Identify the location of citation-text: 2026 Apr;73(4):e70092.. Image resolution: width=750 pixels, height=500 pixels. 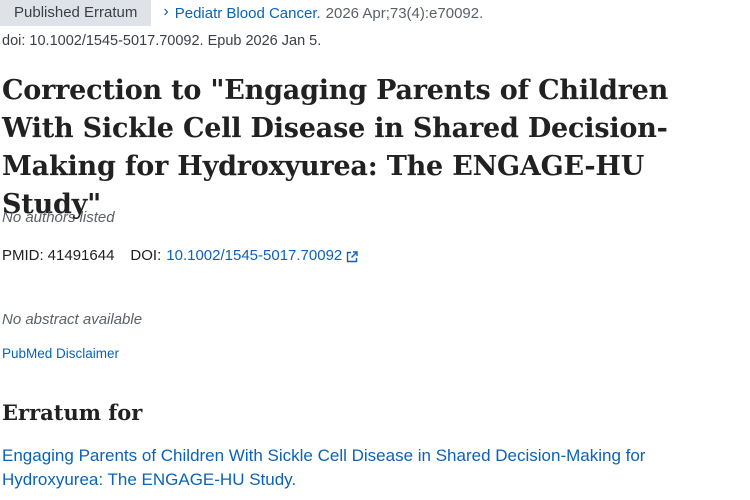
(404, 13).